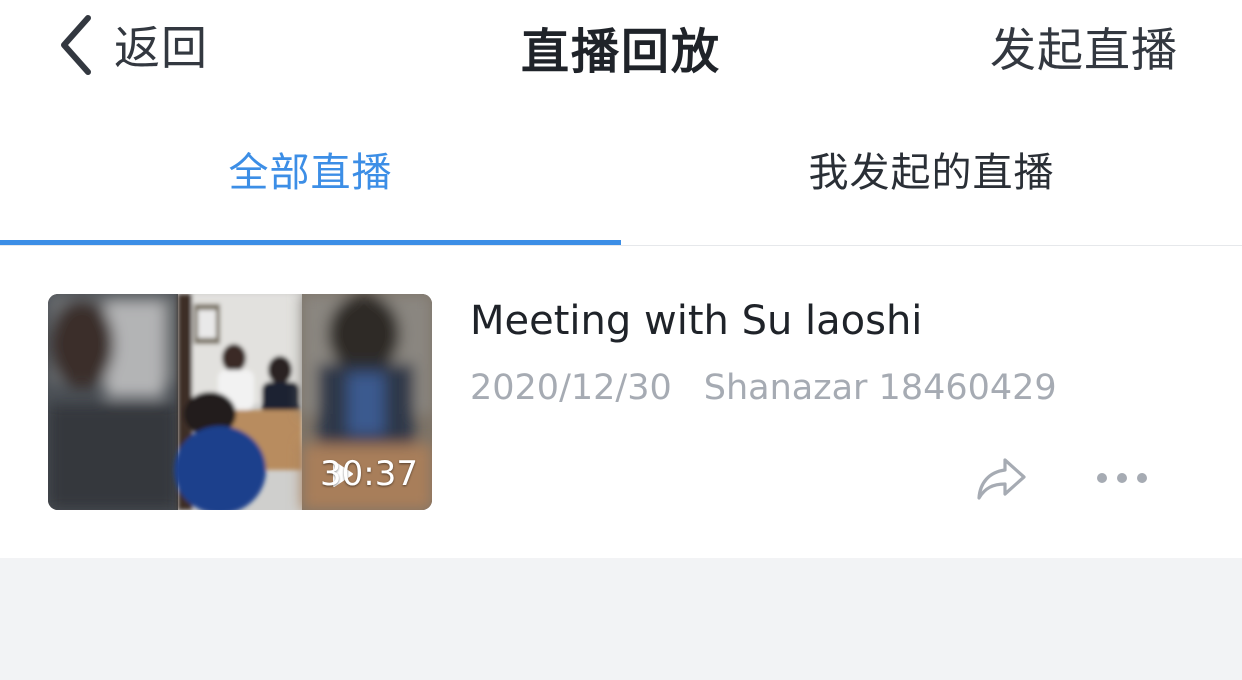 Image resolution: width=1242 pixels, height=680 pixels. What do you see at coordinates (696, 321) in the screenshot?
I see `recording-title: Meeting with Su laoshi` at bounding box center [696, 321].